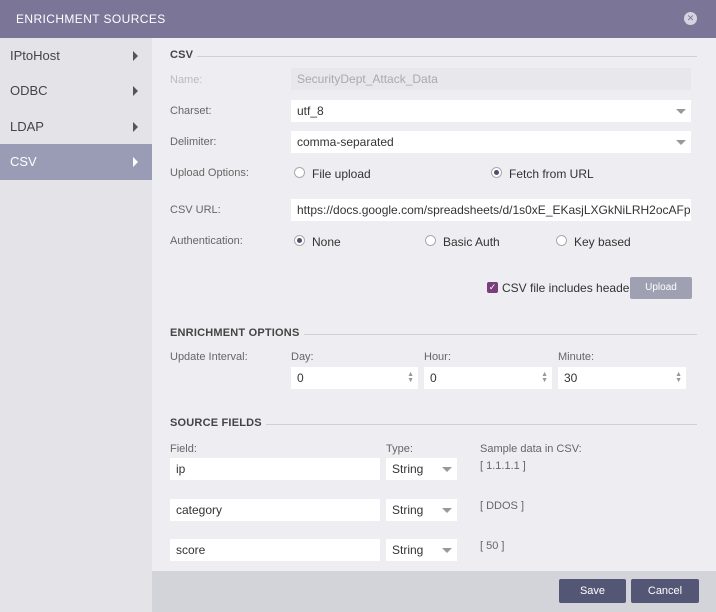 Image resolution: width=716 pixels, height=612 pixels. I want to click on file-upload-radio, so click(299, 172).